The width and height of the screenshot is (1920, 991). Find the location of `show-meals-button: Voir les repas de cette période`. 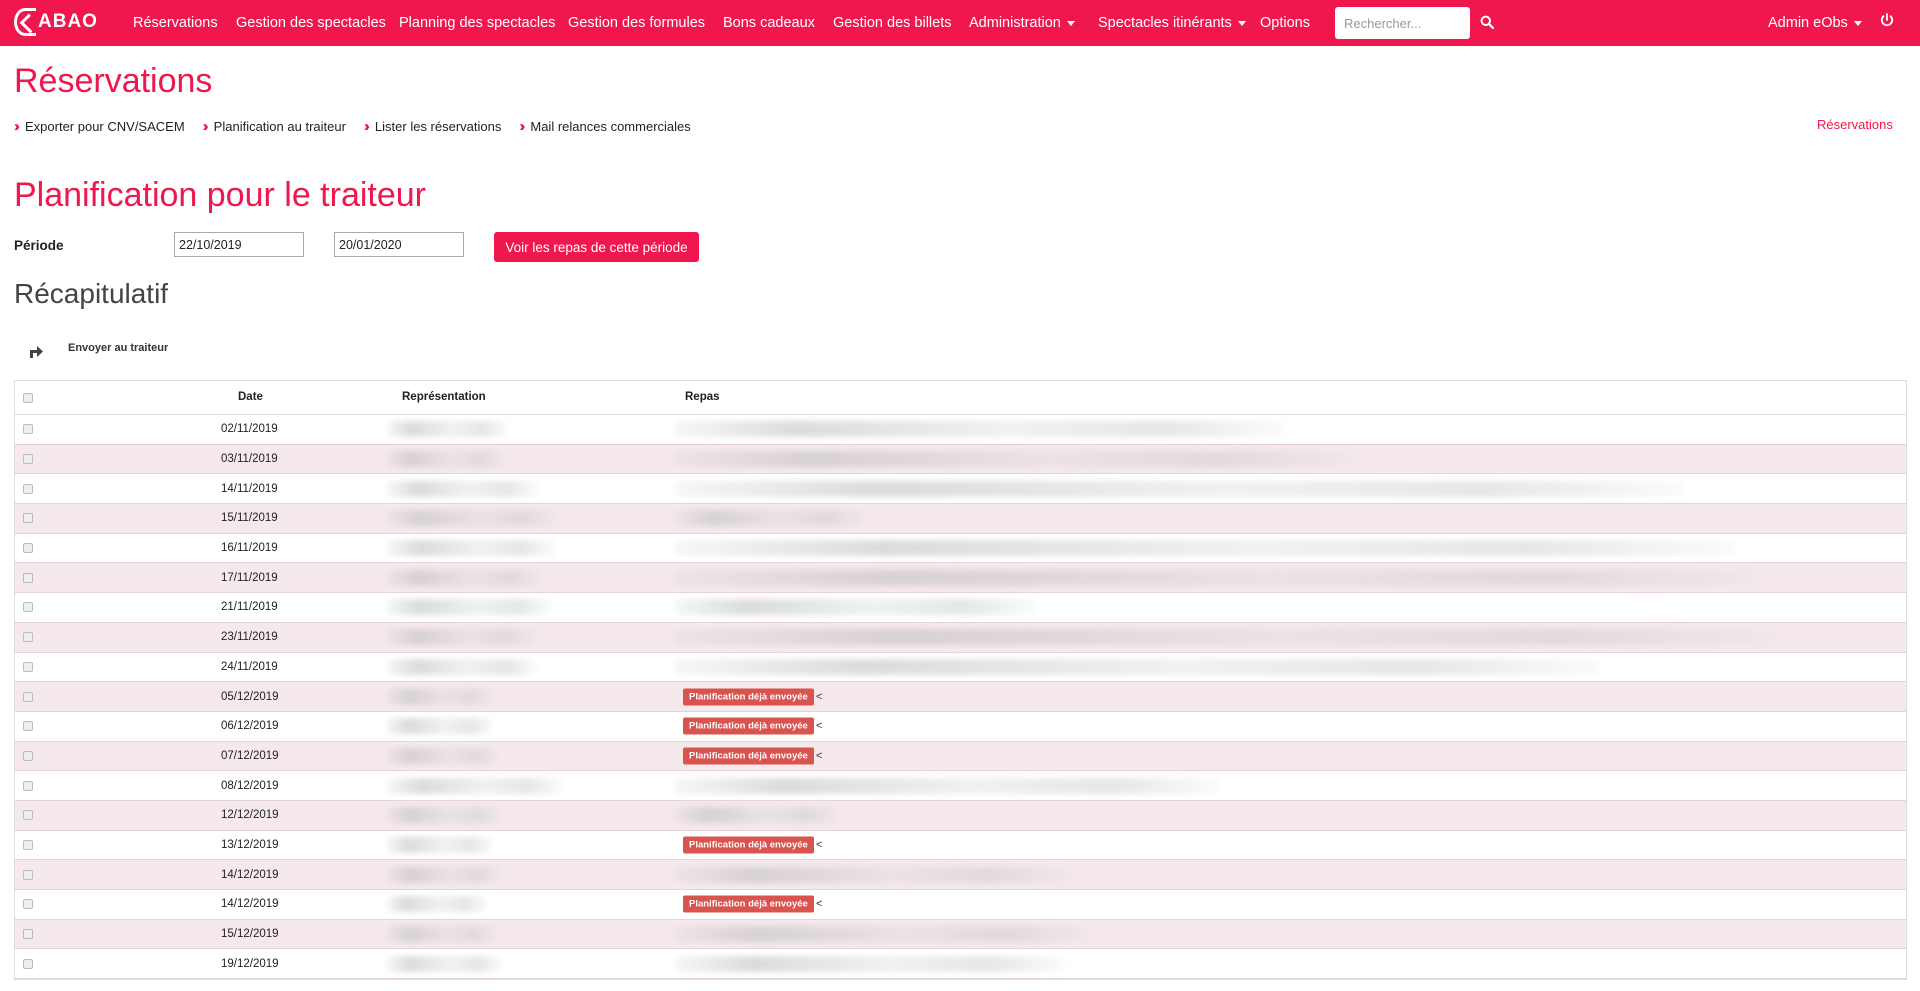

show-meals-button: Voir les repas de cette période is located at coordinates (596, 247).